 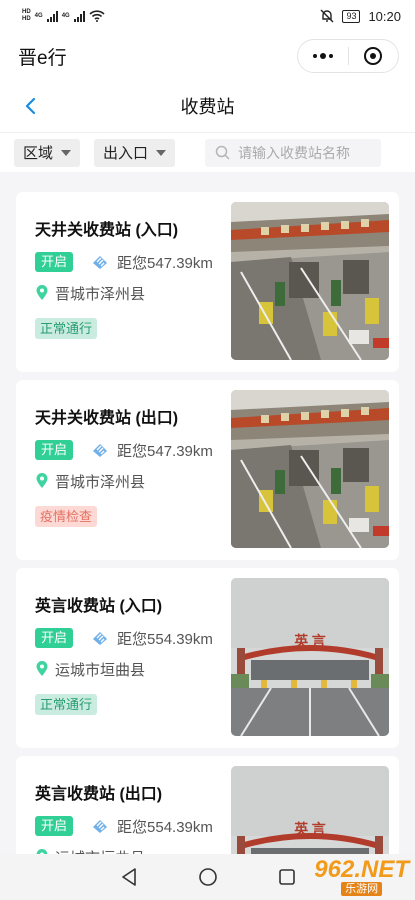 What do you see at coordinates (362, 889) in the screenshot?
I see `watermark-caption: 乐游网` at bounding box center [362, 889].